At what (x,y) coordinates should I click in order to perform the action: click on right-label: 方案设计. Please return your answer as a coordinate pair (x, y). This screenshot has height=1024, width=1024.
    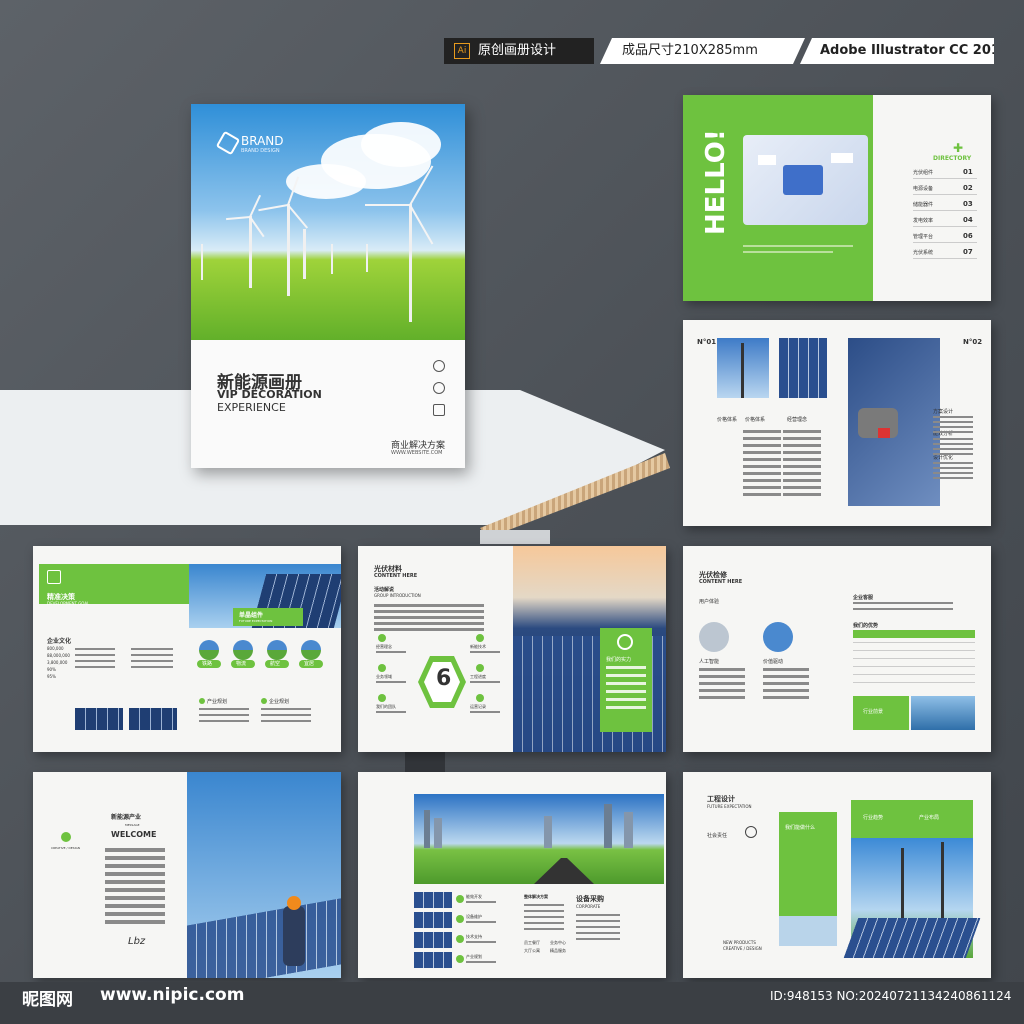
    Looking at the image, I should click on (943, 412).